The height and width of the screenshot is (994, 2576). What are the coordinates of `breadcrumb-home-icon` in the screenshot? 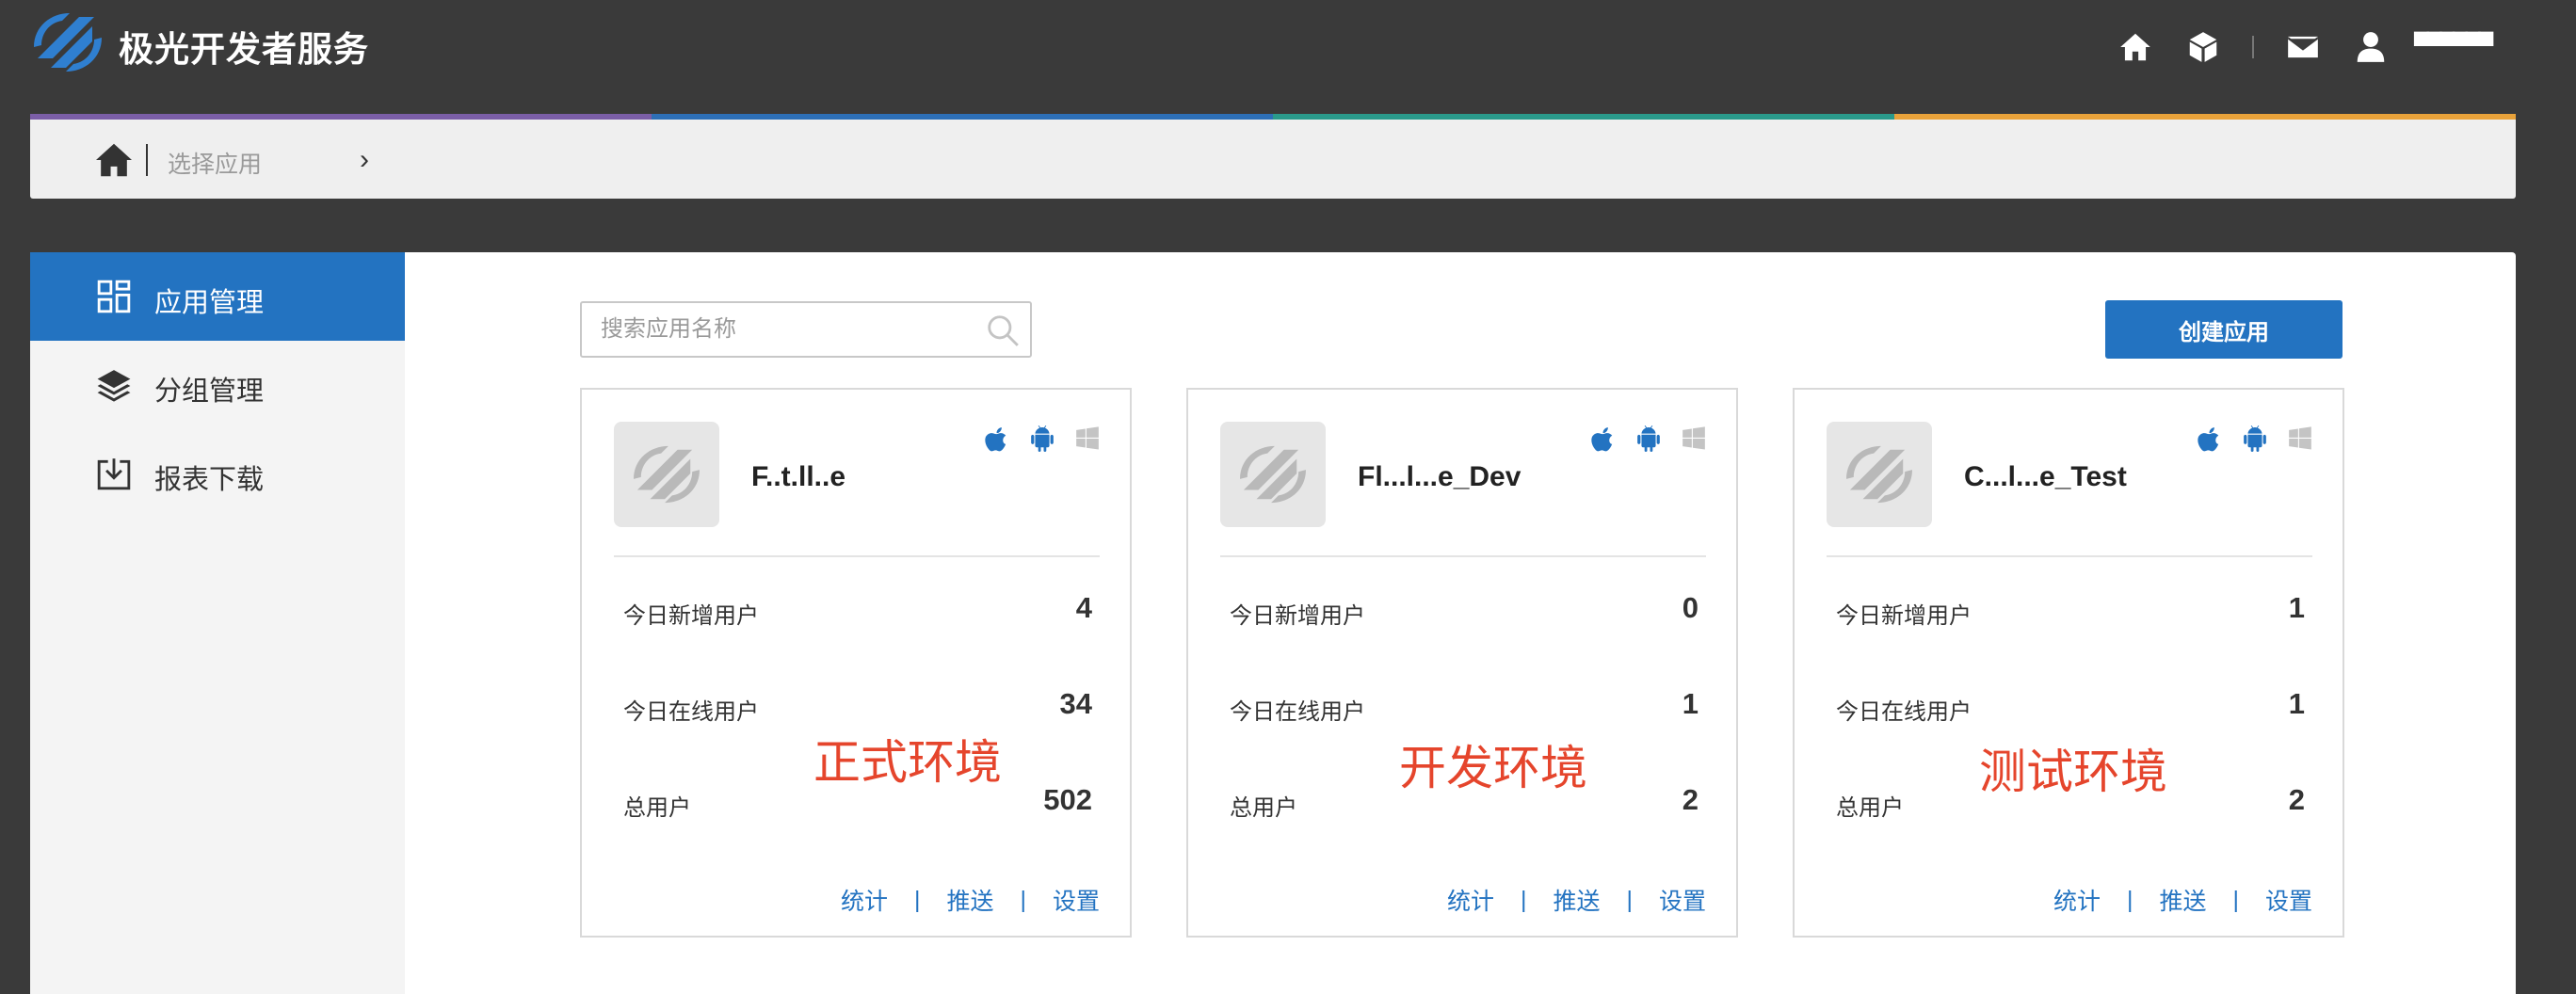 It's located at (114, 160).